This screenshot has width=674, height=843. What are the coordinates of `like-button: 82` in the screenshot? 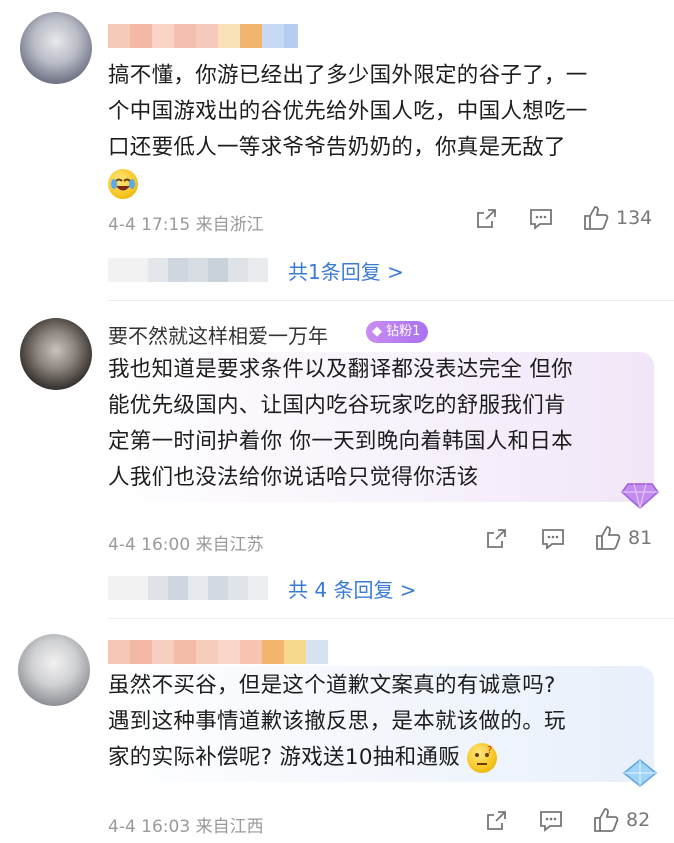 It's located at (621, 820).